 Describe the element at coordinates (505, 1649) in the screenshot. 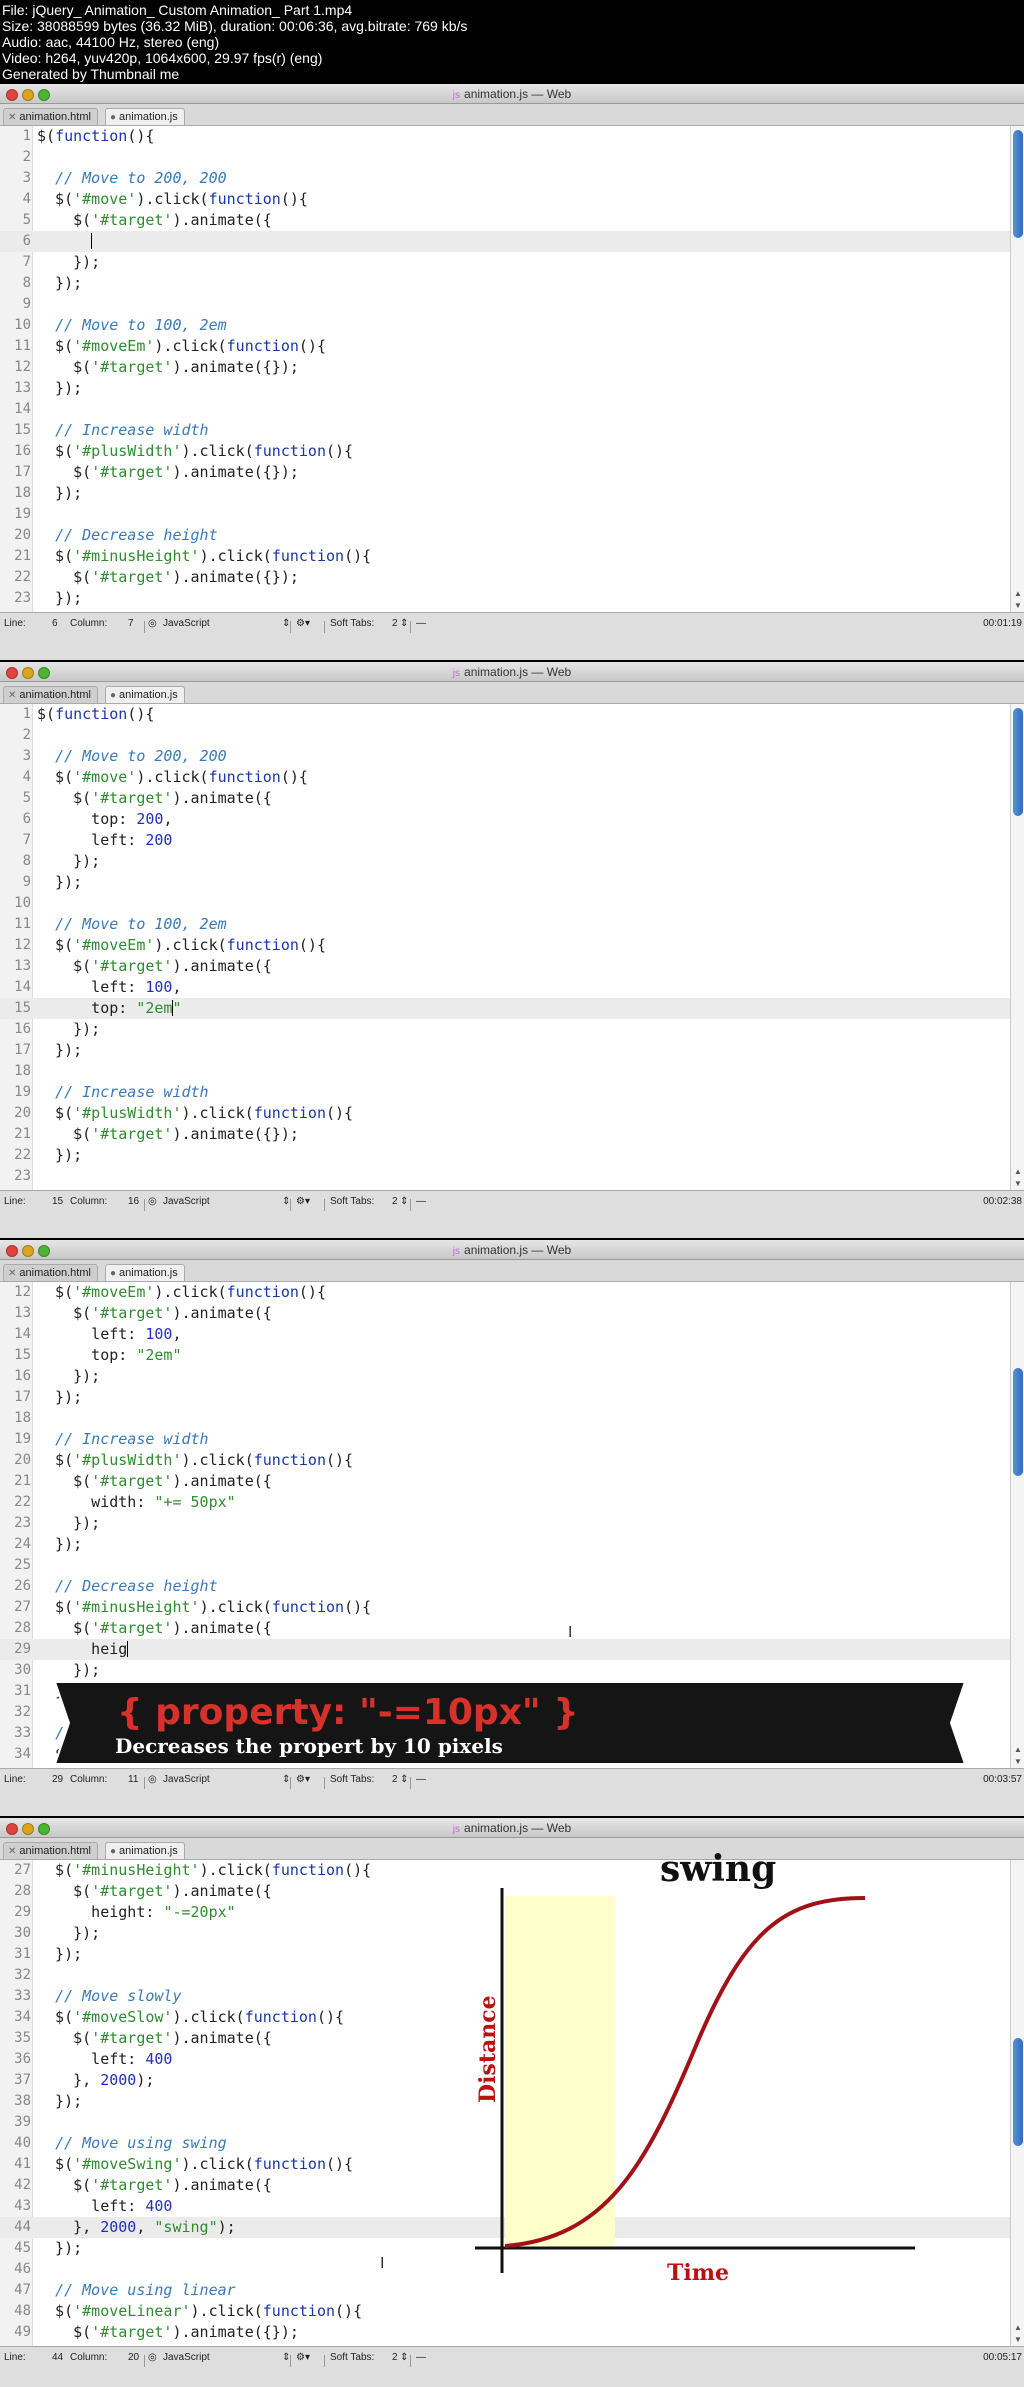

I see `code-line: 29 heig` at that location.